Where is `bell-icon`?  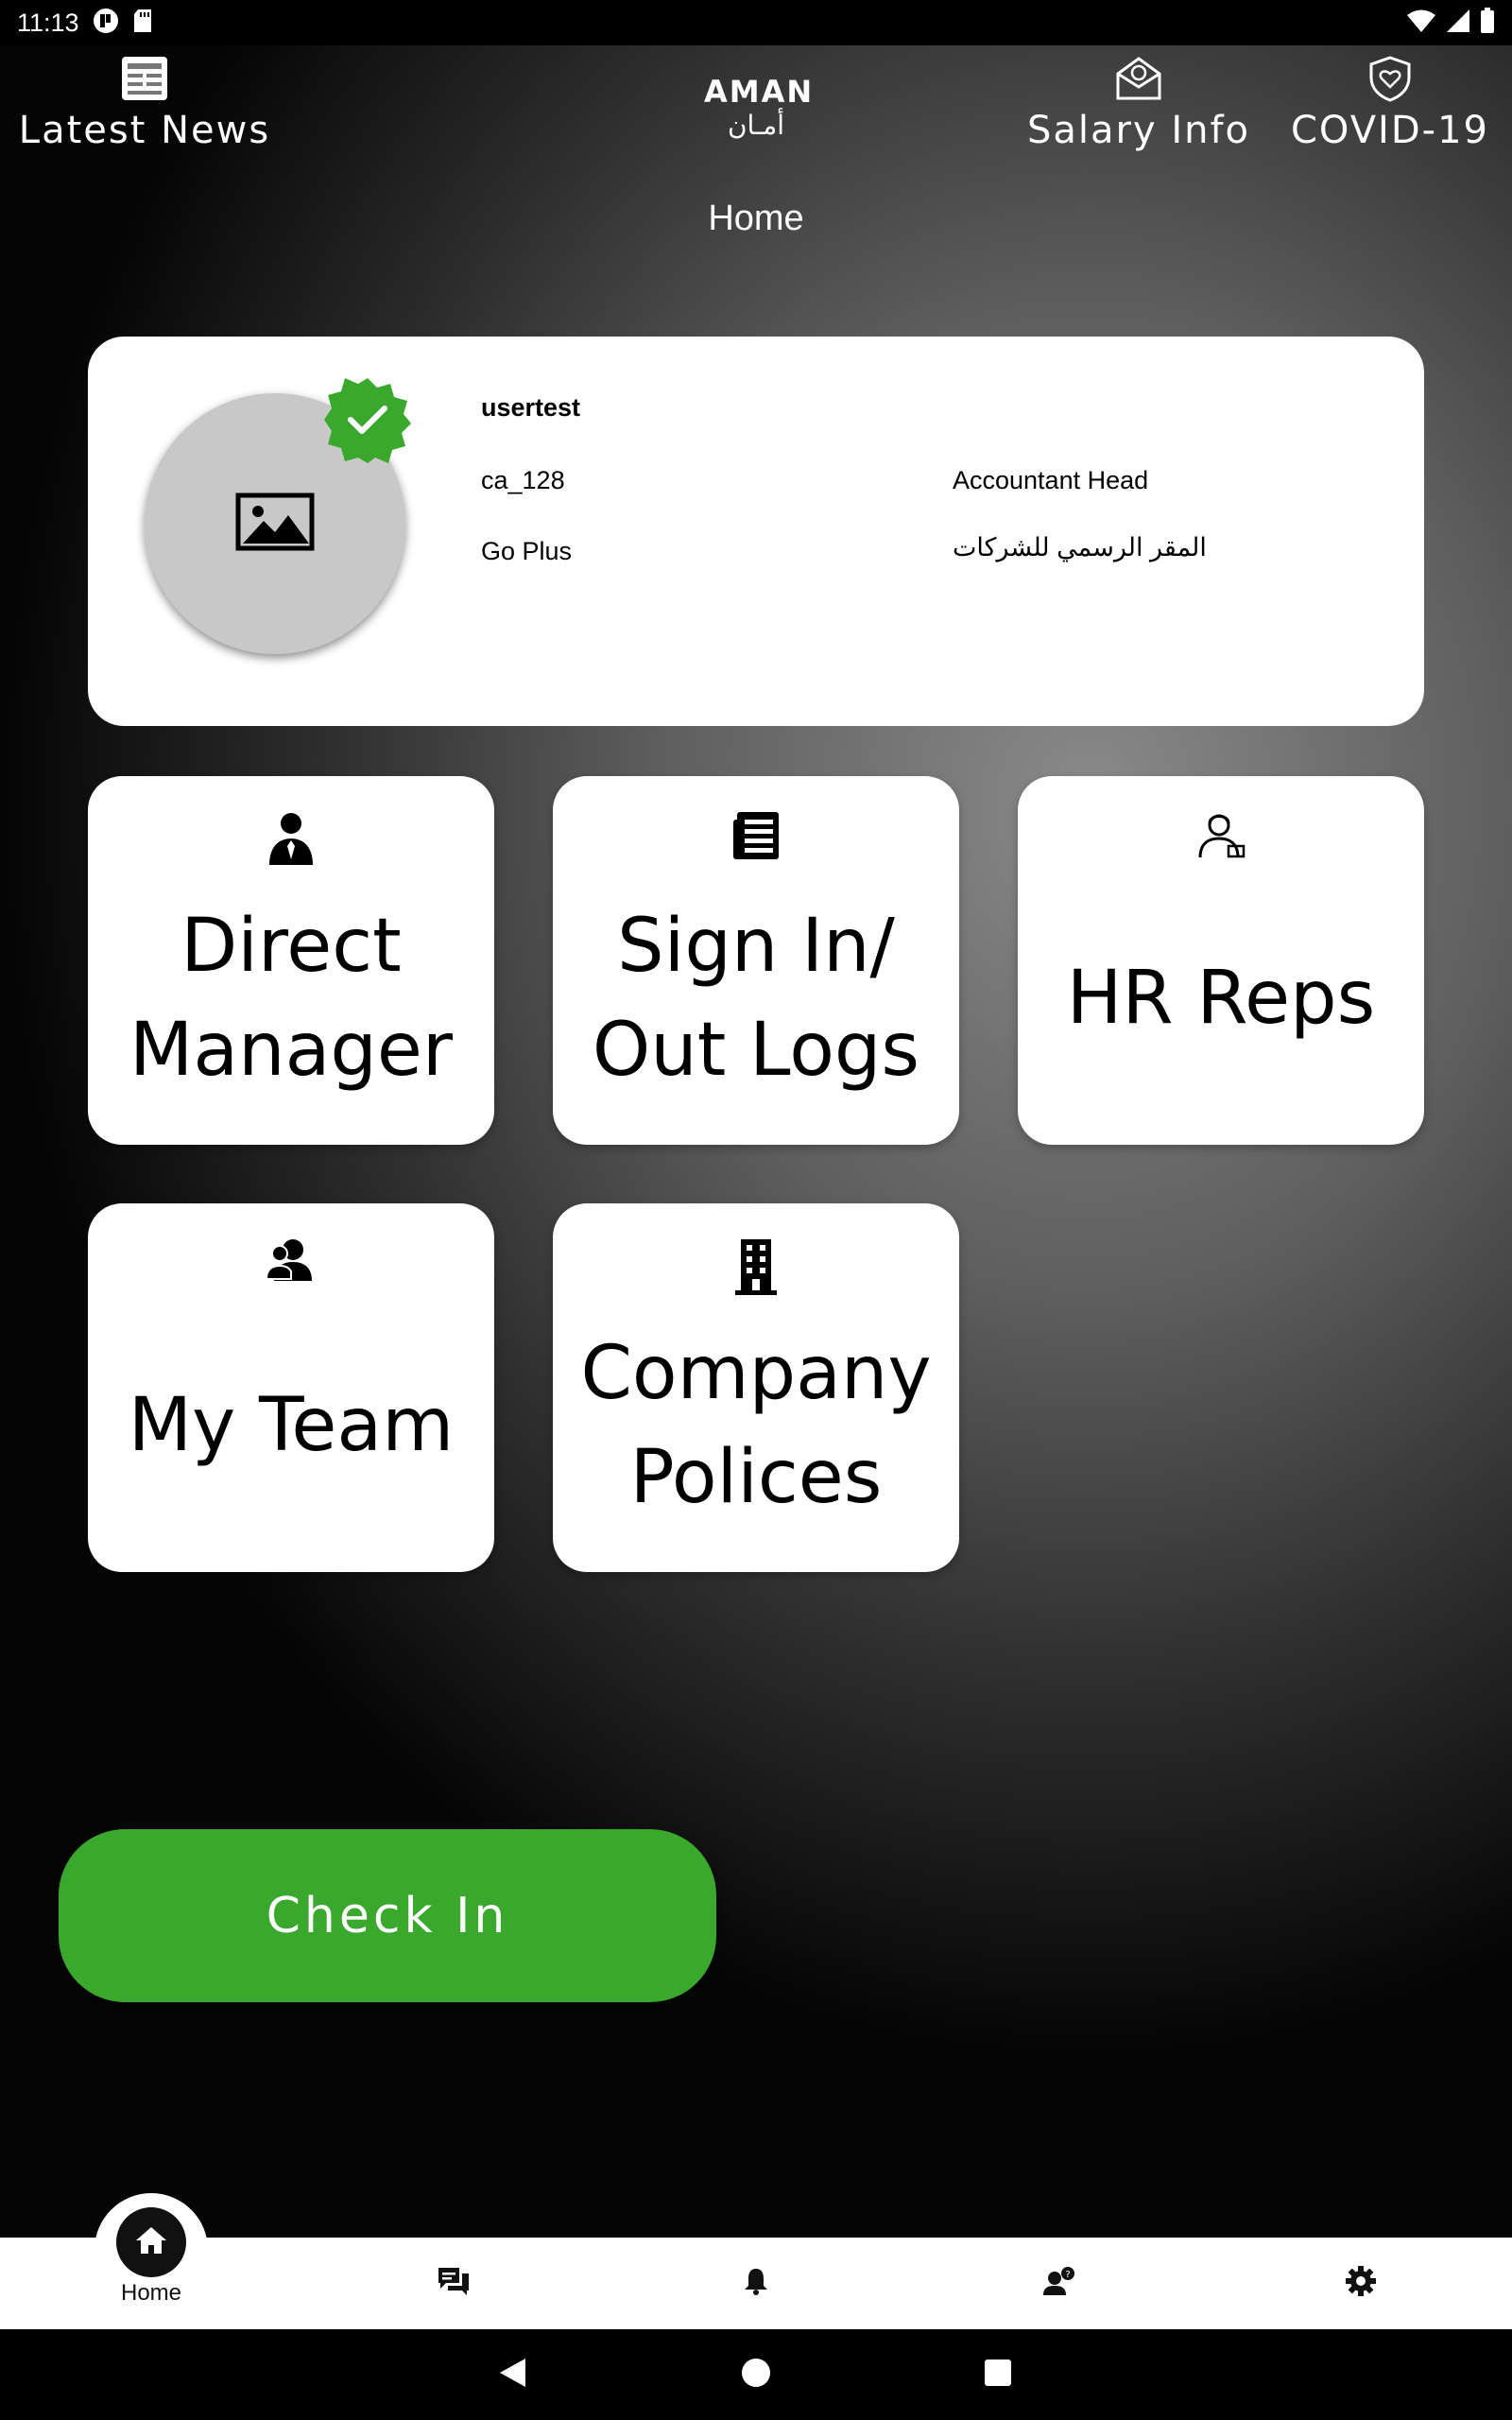
bell-icon is located at coordinates (756, 2283).